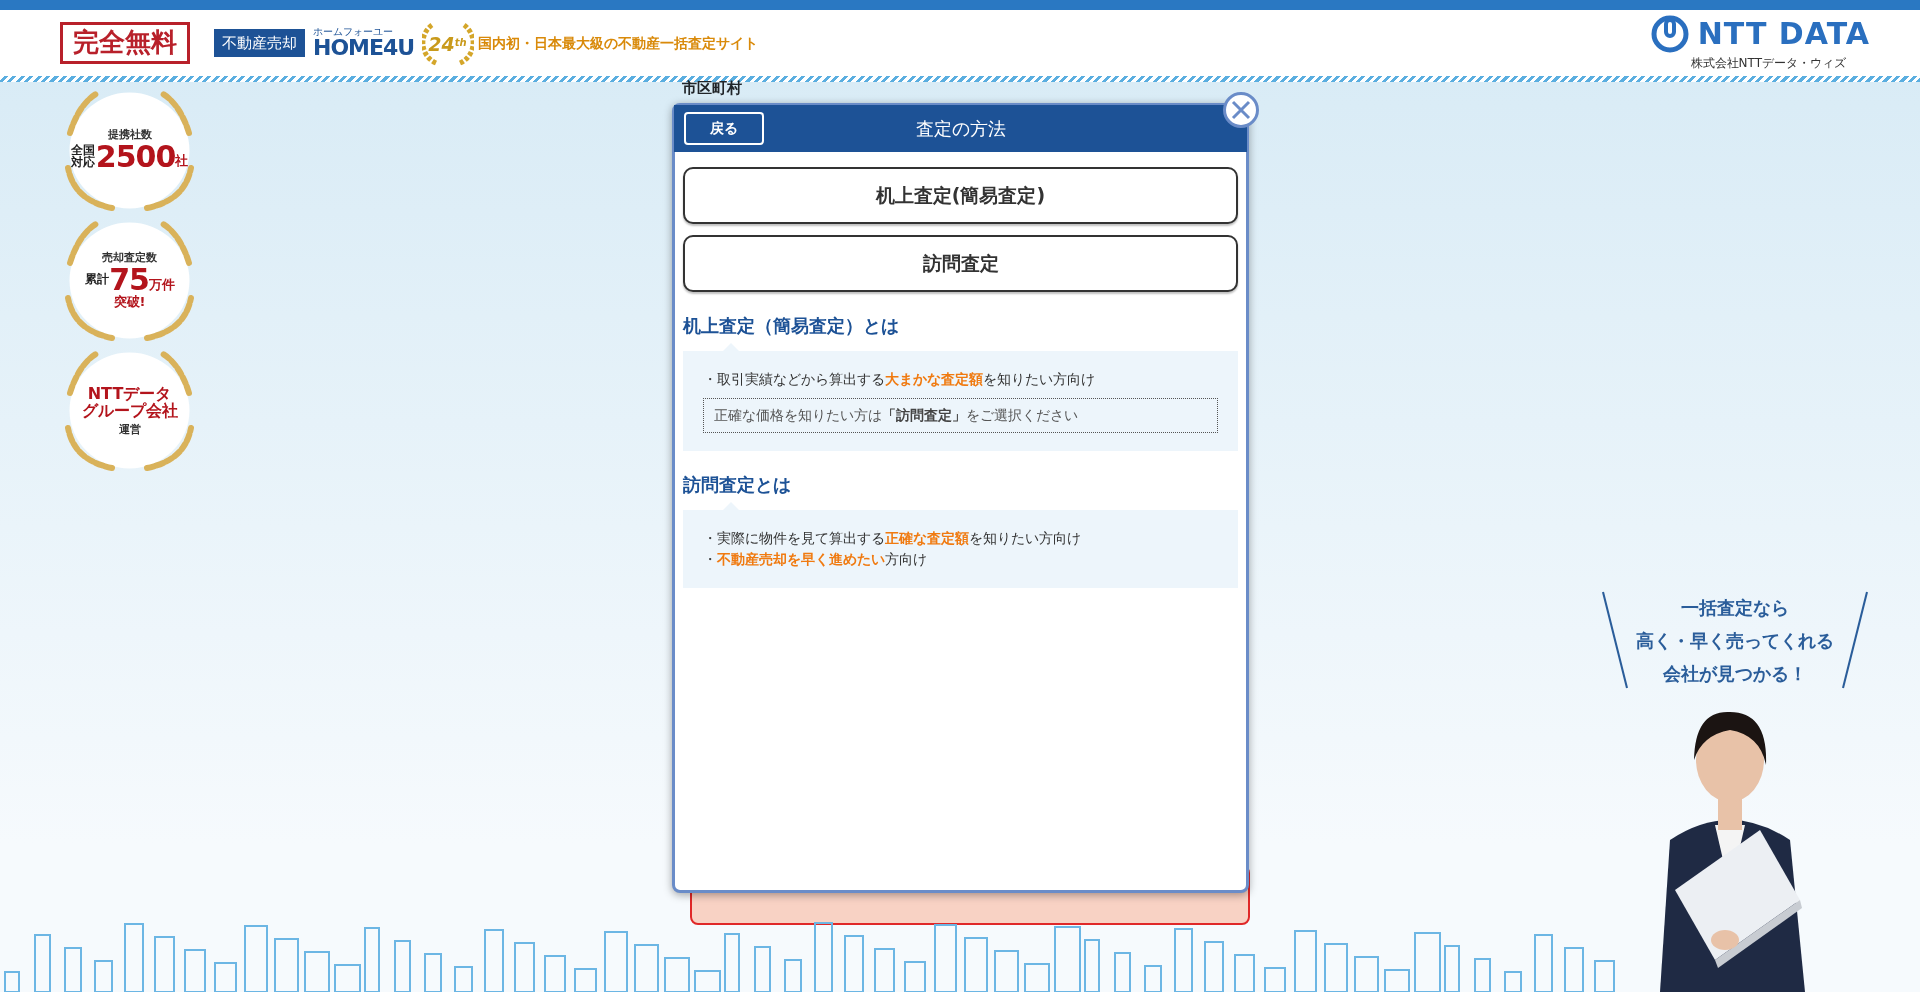 The height and width of the screenshot is (992, 1920). I want to click on caption: 売却査定数, so click(129, 258).